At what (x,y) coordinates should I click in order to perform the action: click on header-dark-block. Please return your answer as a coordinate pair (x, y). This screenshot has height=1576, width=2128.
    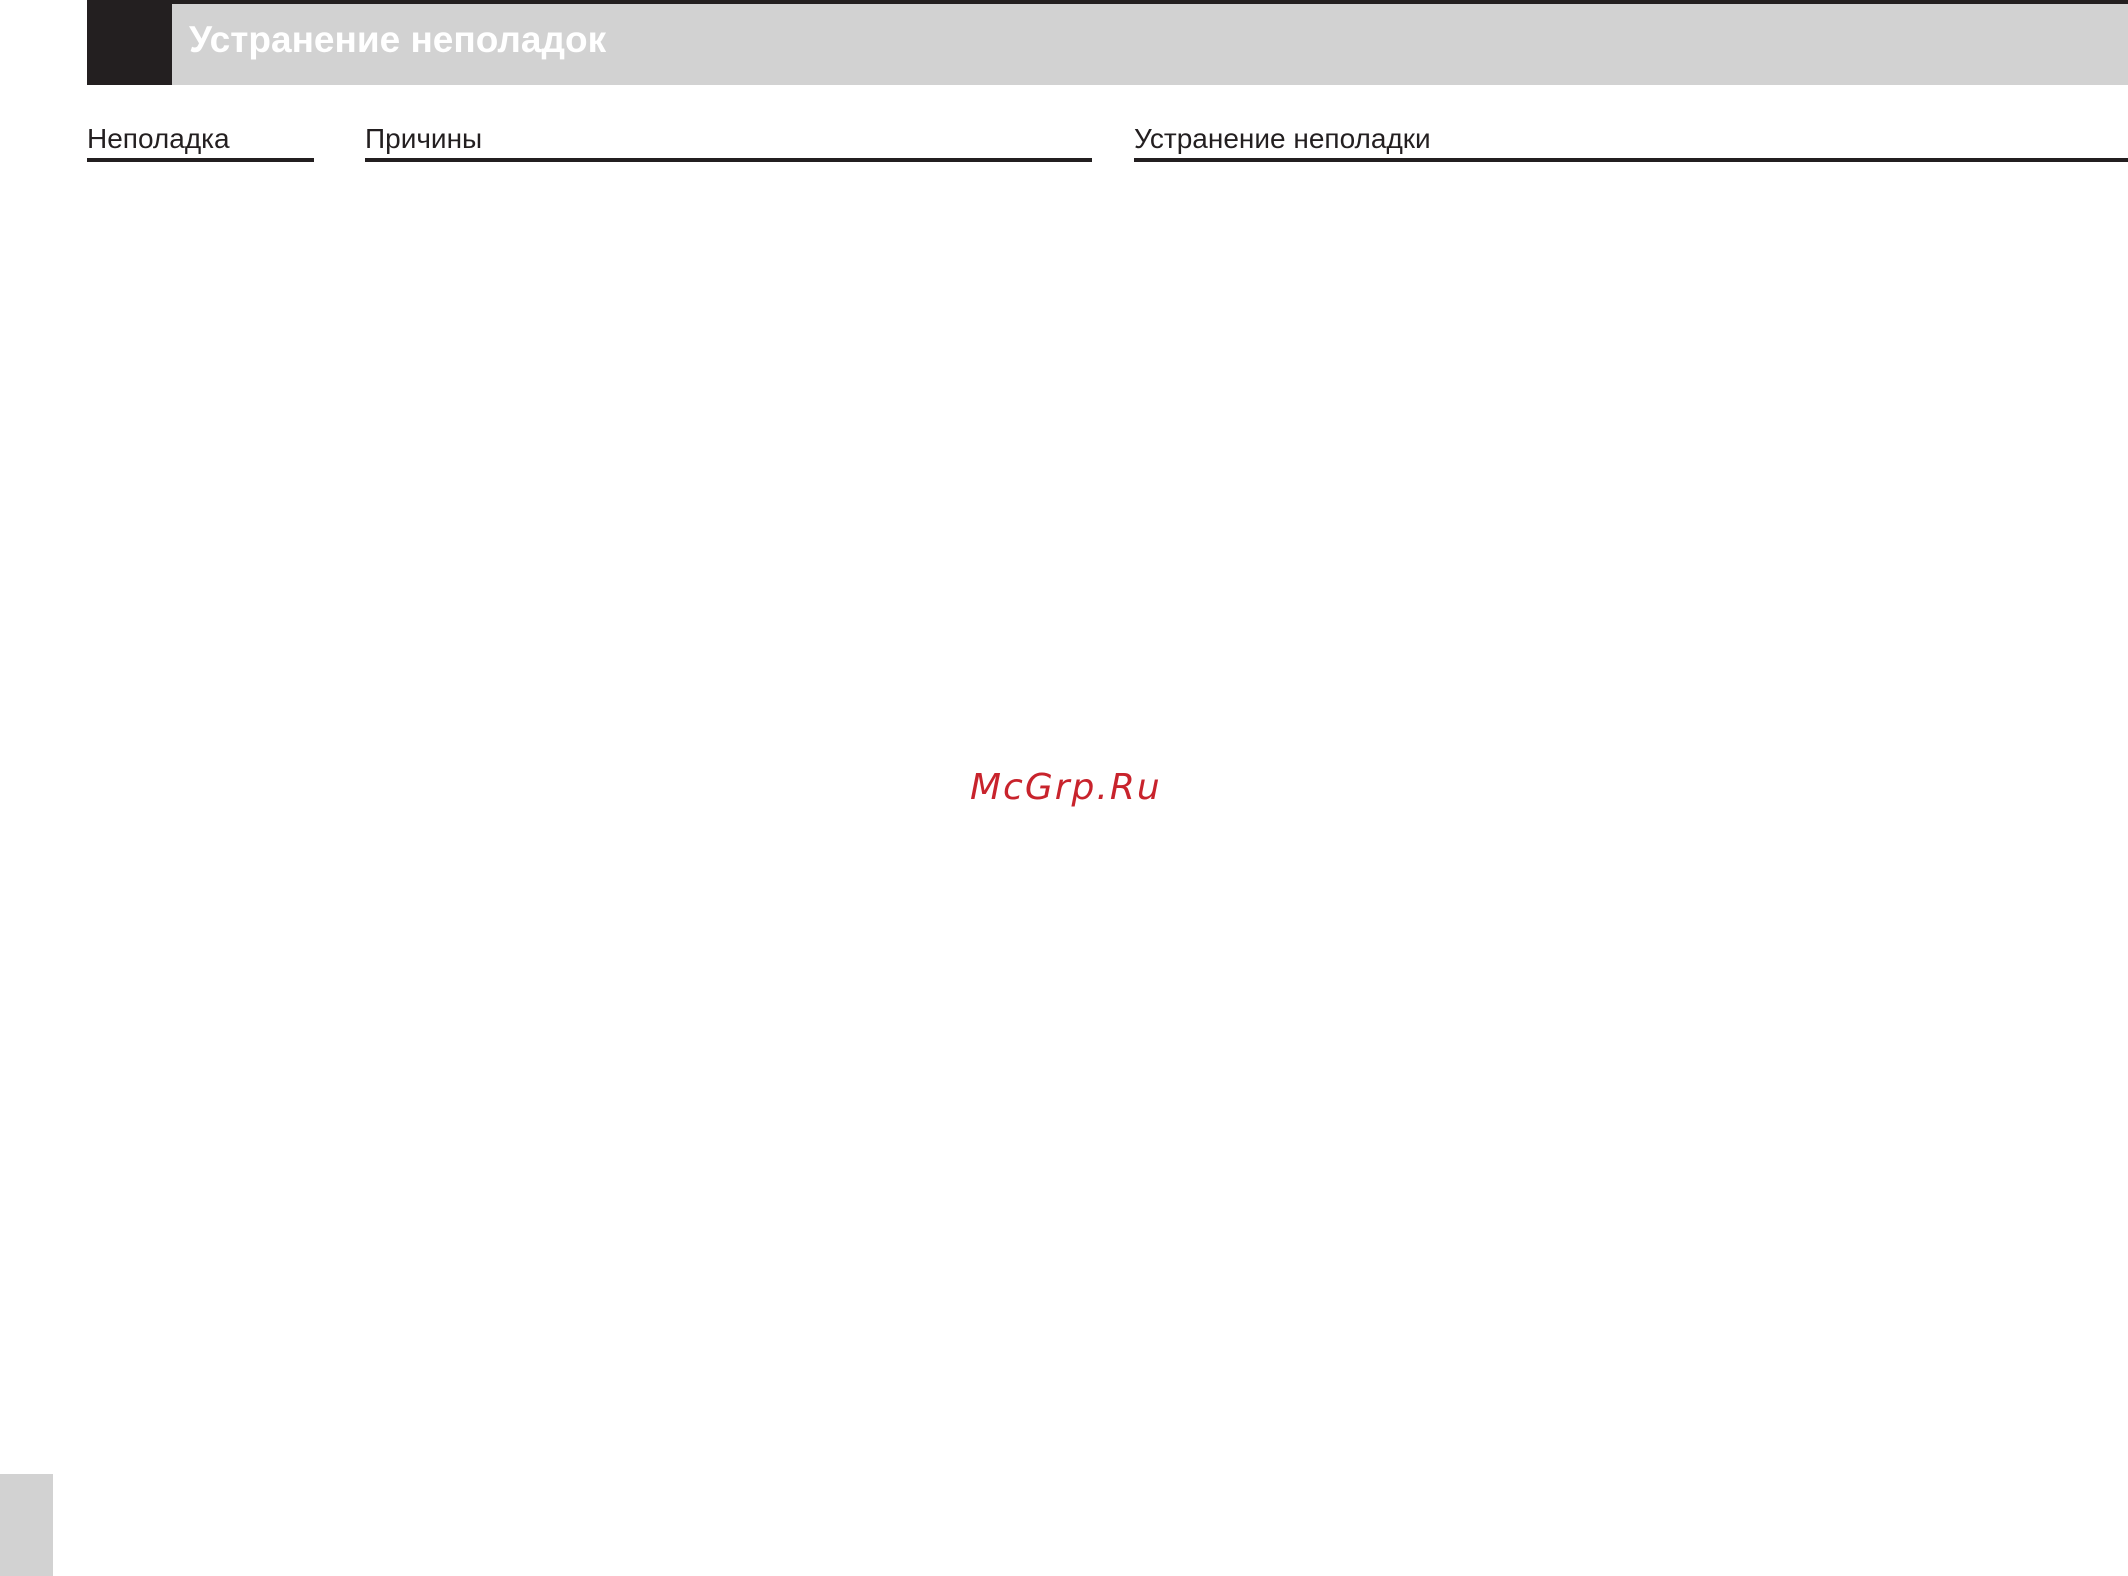
    Looking at the image, I should click on (129, 42).